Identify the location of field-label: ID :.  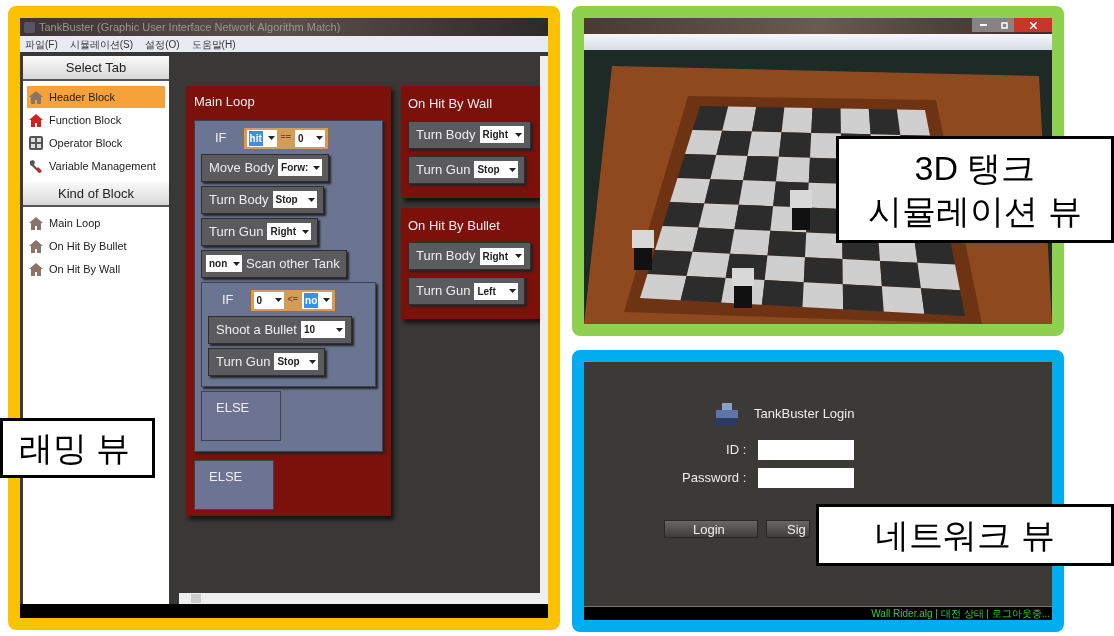
(736, 450).